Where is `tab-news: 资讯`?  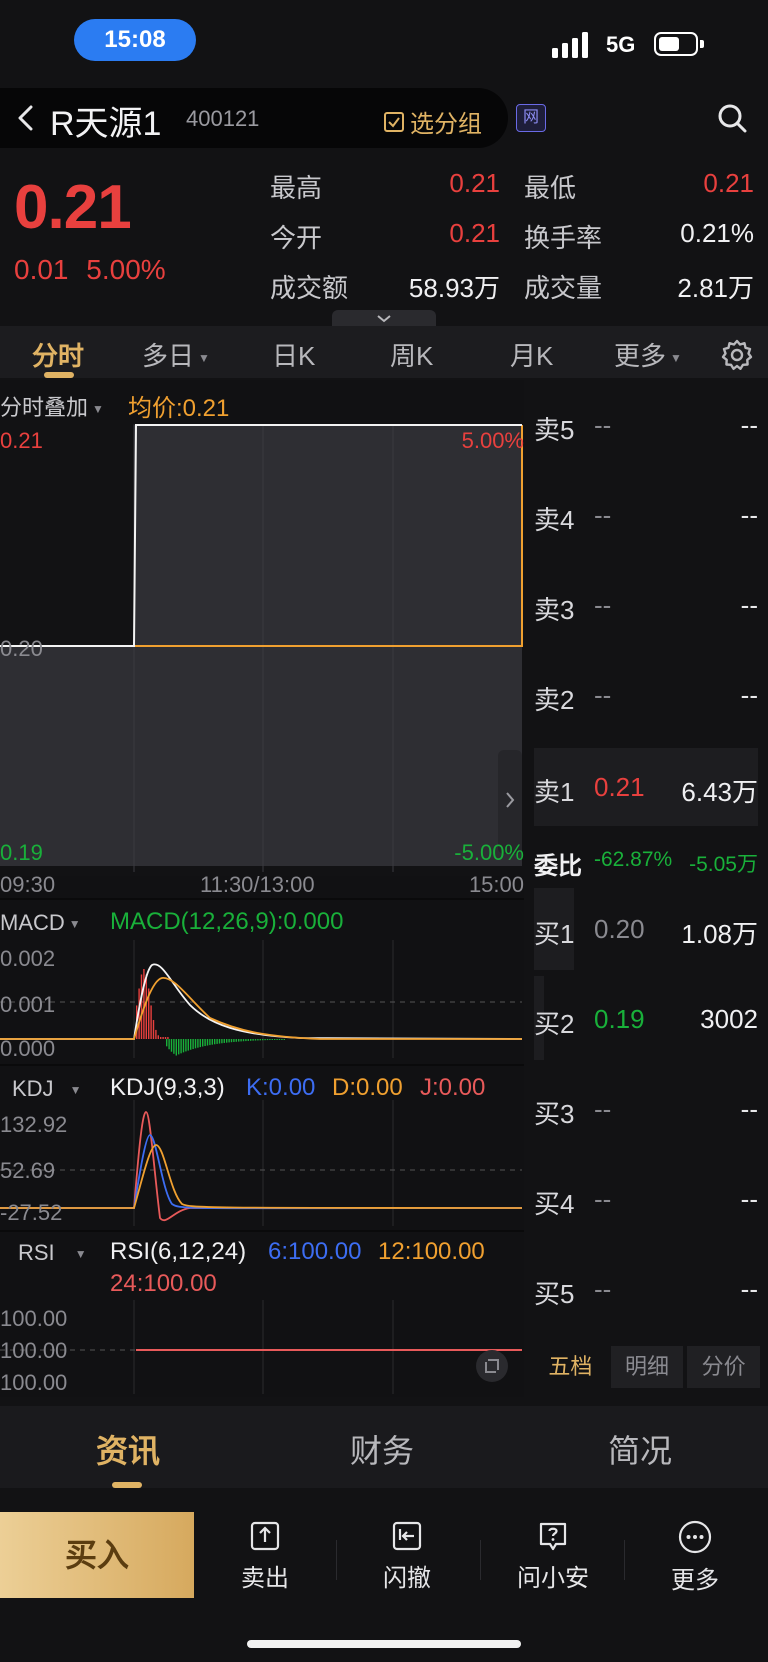
tab-news: 资讯 is located at coordinates (128, 1449).